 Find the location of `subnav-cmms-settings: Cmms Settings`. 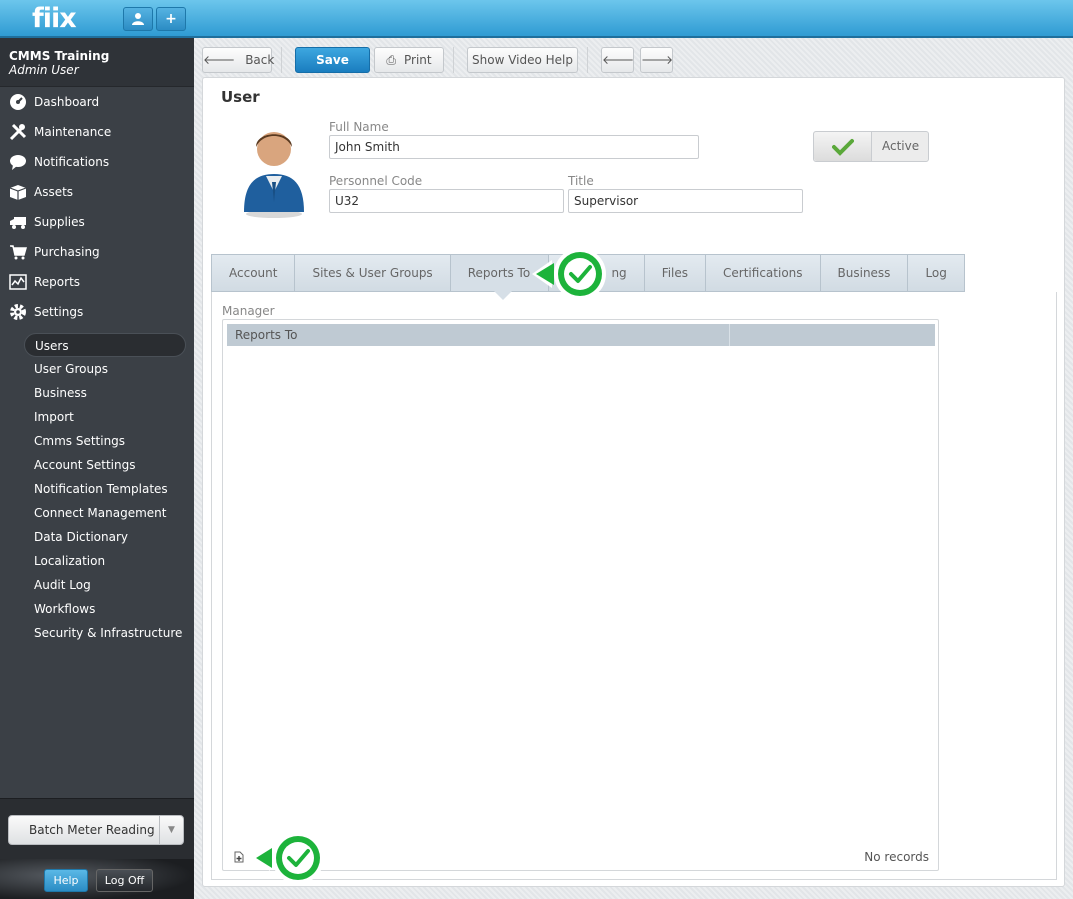

subnav-cmms-settings: Cmms Settings is located at coordinates (97, 441).